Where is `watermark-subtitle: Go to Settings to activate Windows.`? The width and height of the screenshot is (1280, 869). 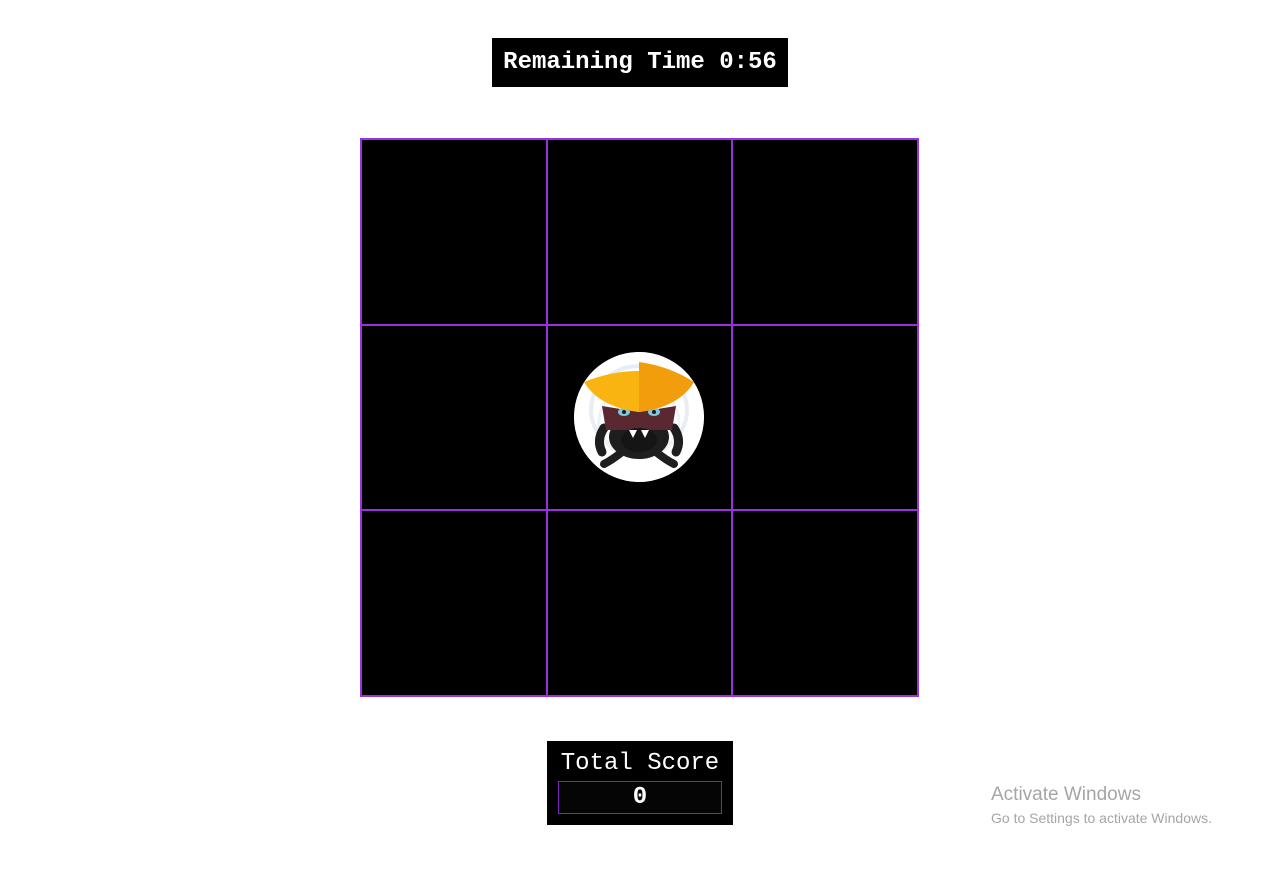 watermark-subtitle: Go to Settings to activate Windows. is located at coordinates (1101, 818).